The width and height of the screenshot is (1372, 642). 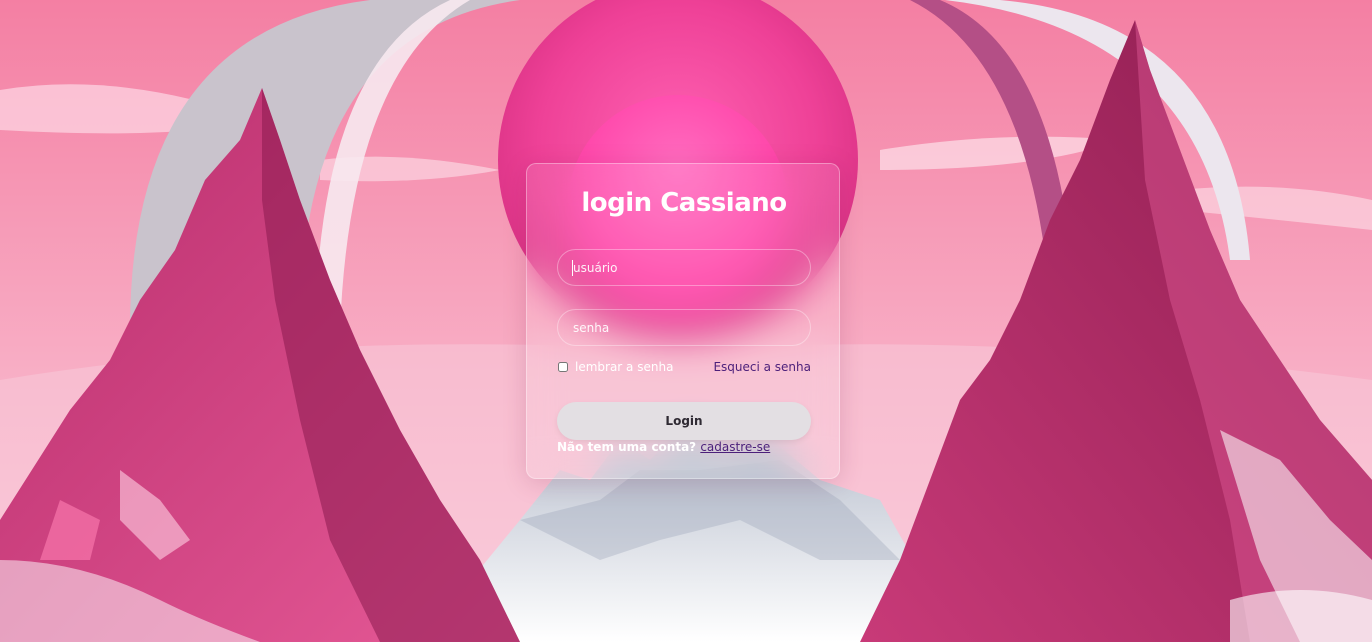 I want to click on remember-label-wrap: lembrar a senha, so click(x=615, y=367).